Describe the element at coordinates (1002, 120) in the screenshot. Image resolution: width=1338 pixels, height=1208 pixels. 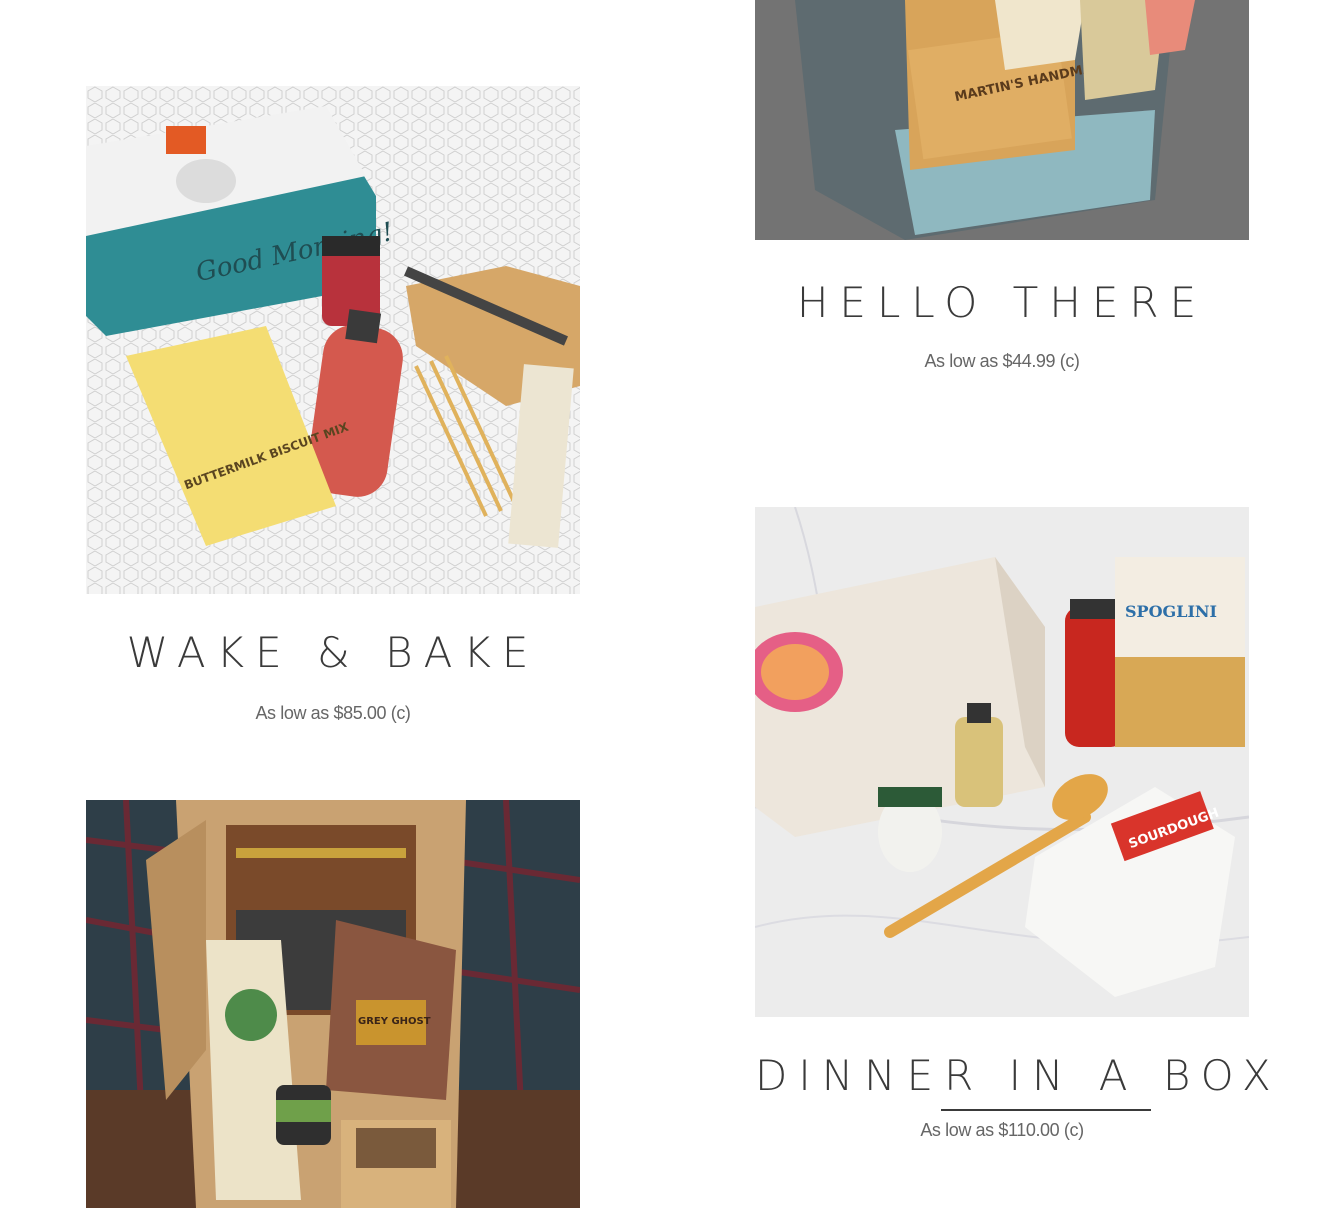
I see `product-image: MARTIN'S HANDMADE` at that location.